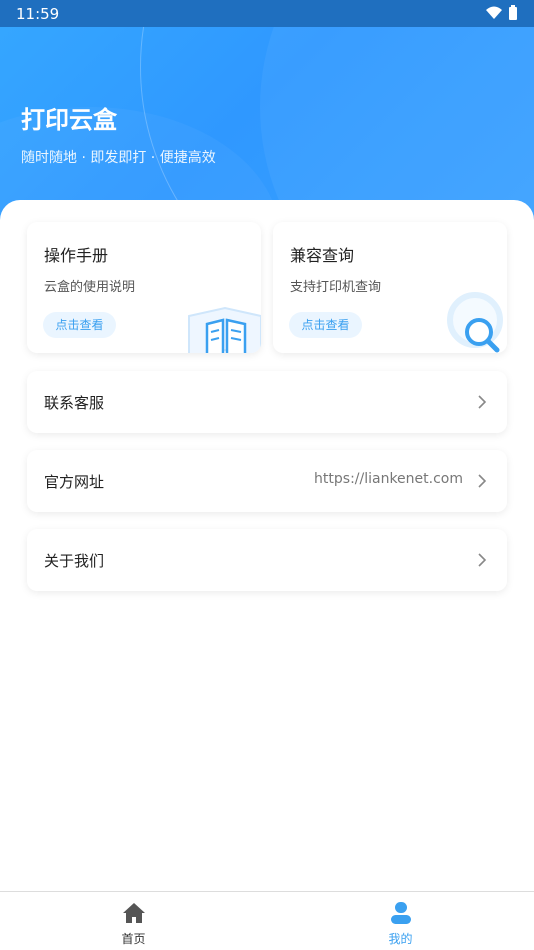 The image size is (534, 950). I want to click on battery-icon, so click(513, 12).